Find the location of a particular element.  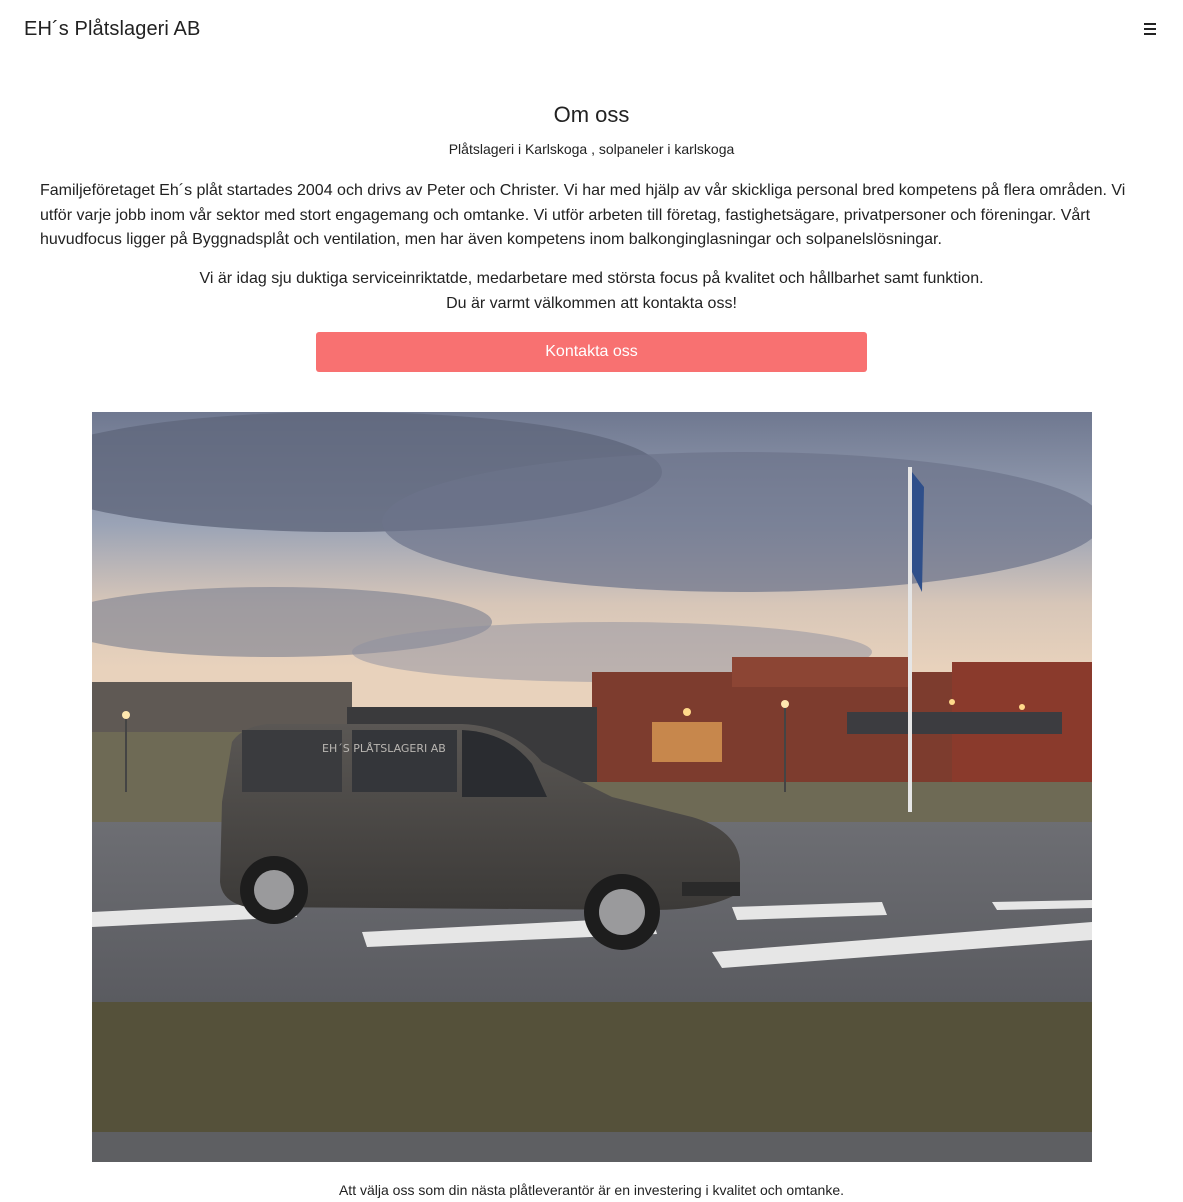

contact-us-button: Kontakta oss is located at coordinates (591, 352).